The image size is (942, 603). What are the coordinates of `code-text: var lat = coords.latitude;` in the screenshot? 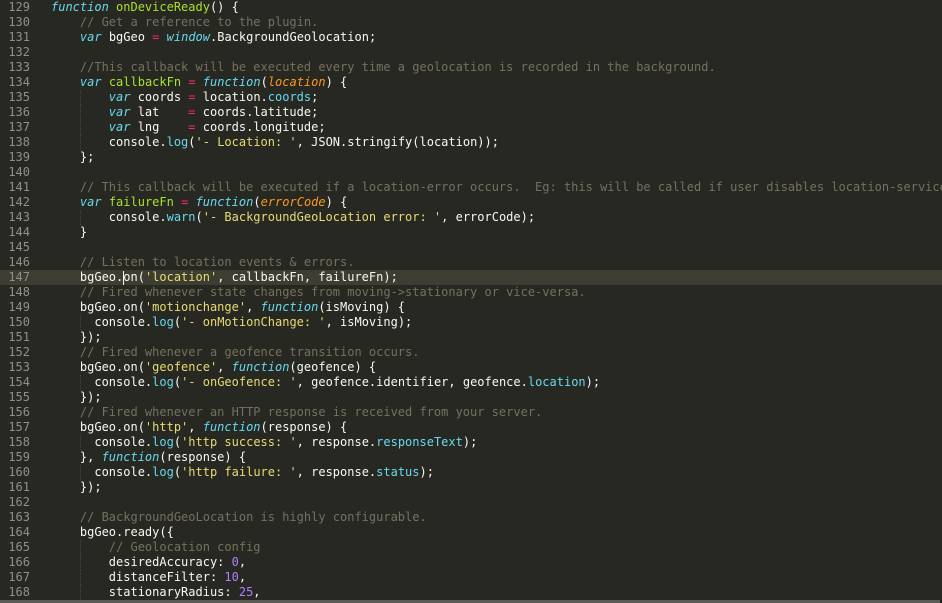 It's located at (185, 112).